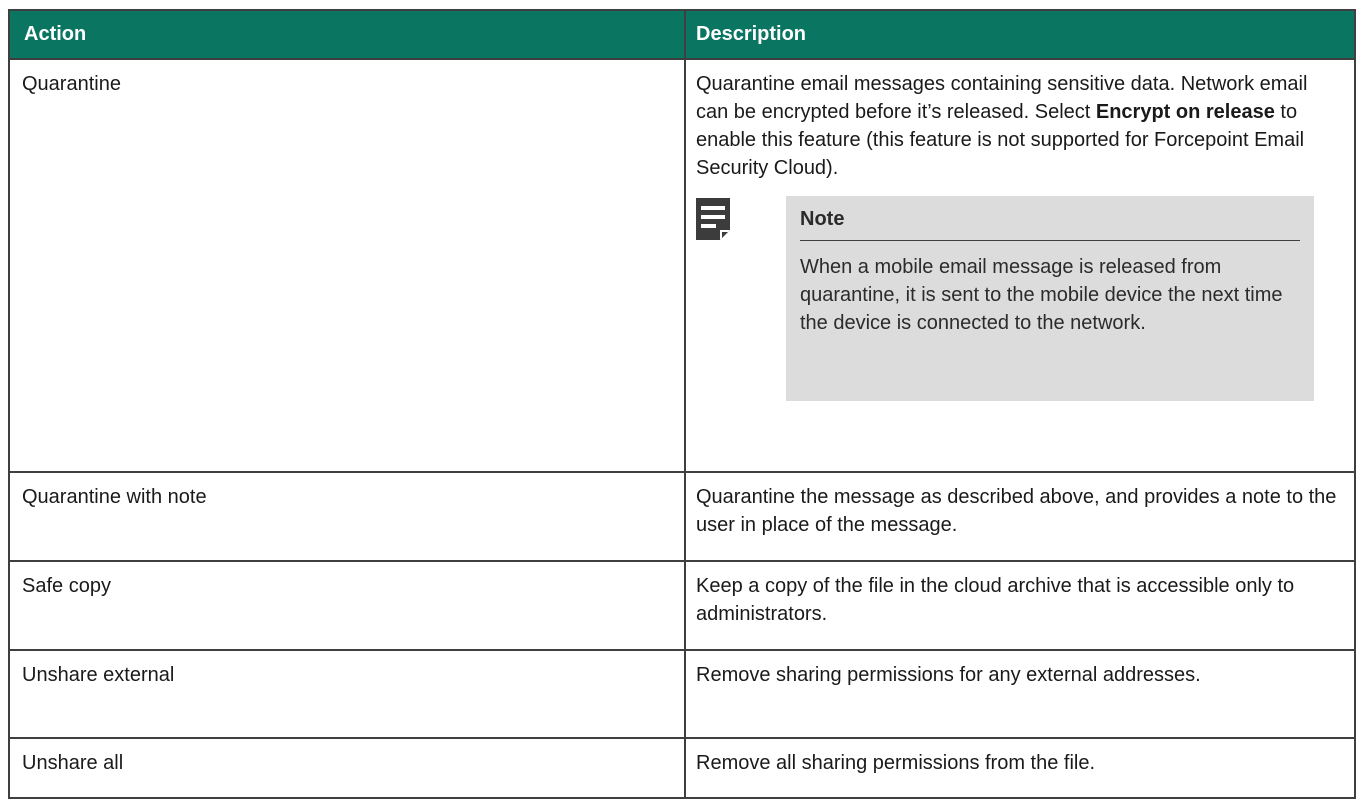  What do you see at coordinates (347, 516) in the screenshot?
I see `action-cell: Quarantine with note` at bounding box center [347, 516].